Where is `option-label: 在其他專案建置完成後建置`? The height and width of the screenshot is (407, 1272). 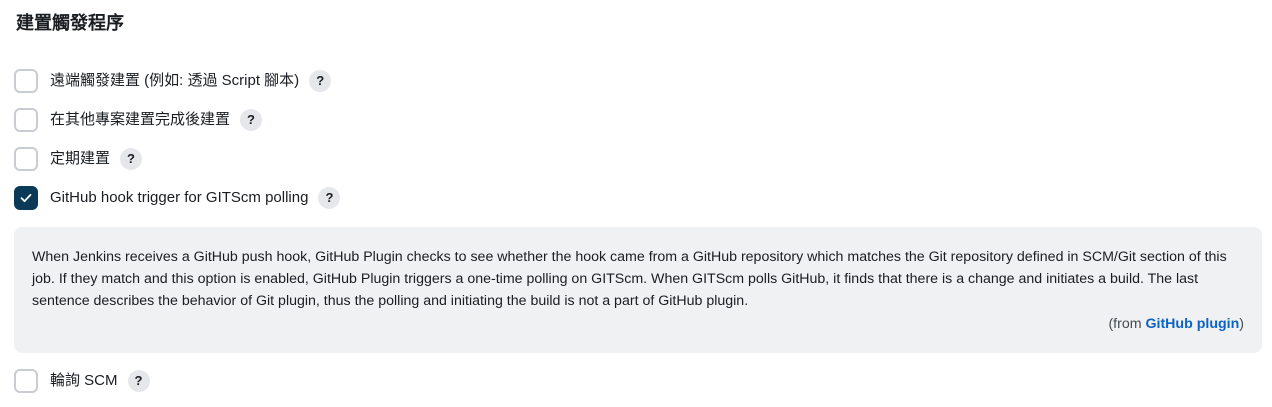
option-label: 在其他專案建置完成後建置 is located at coordinates (140, 120).